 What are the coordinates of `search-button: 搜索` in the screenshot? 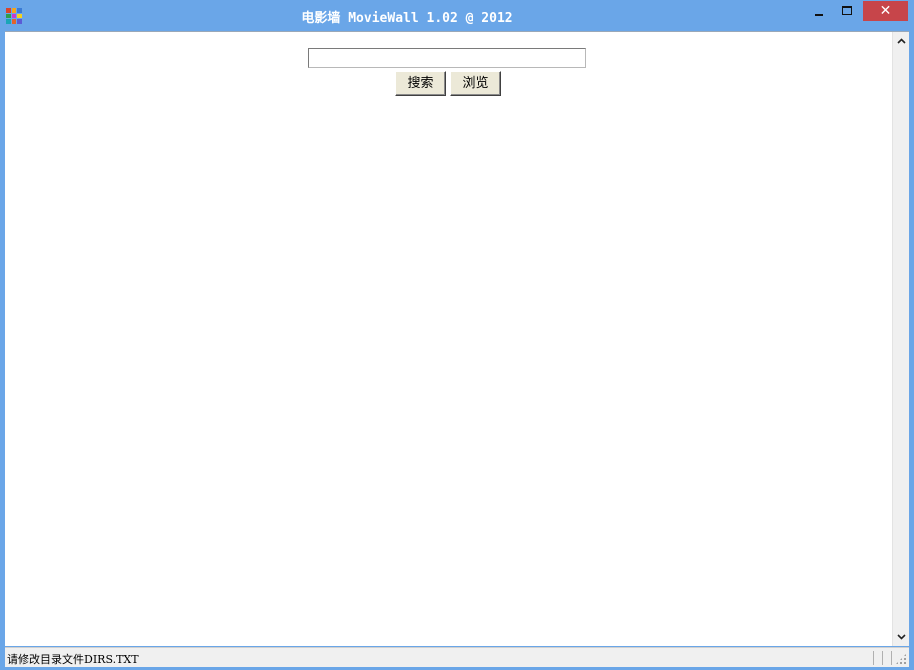 It's located at (420, 83).